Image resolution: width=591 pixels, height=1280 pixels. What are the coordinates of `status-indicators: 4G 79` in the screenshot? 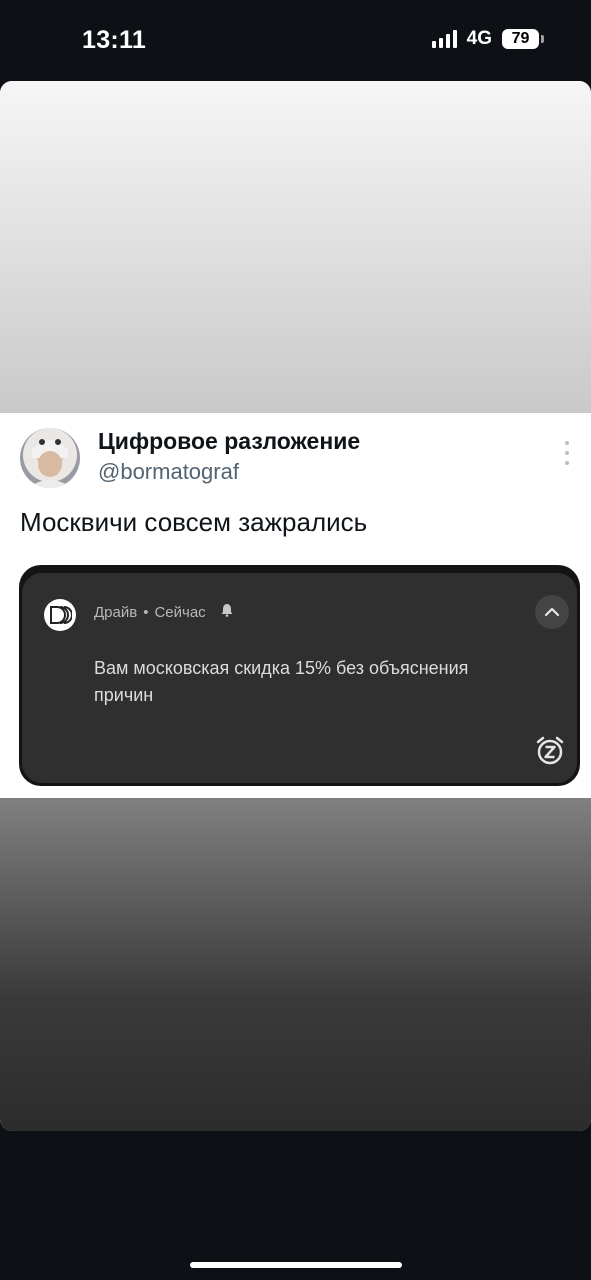 It's located at (487, 39).